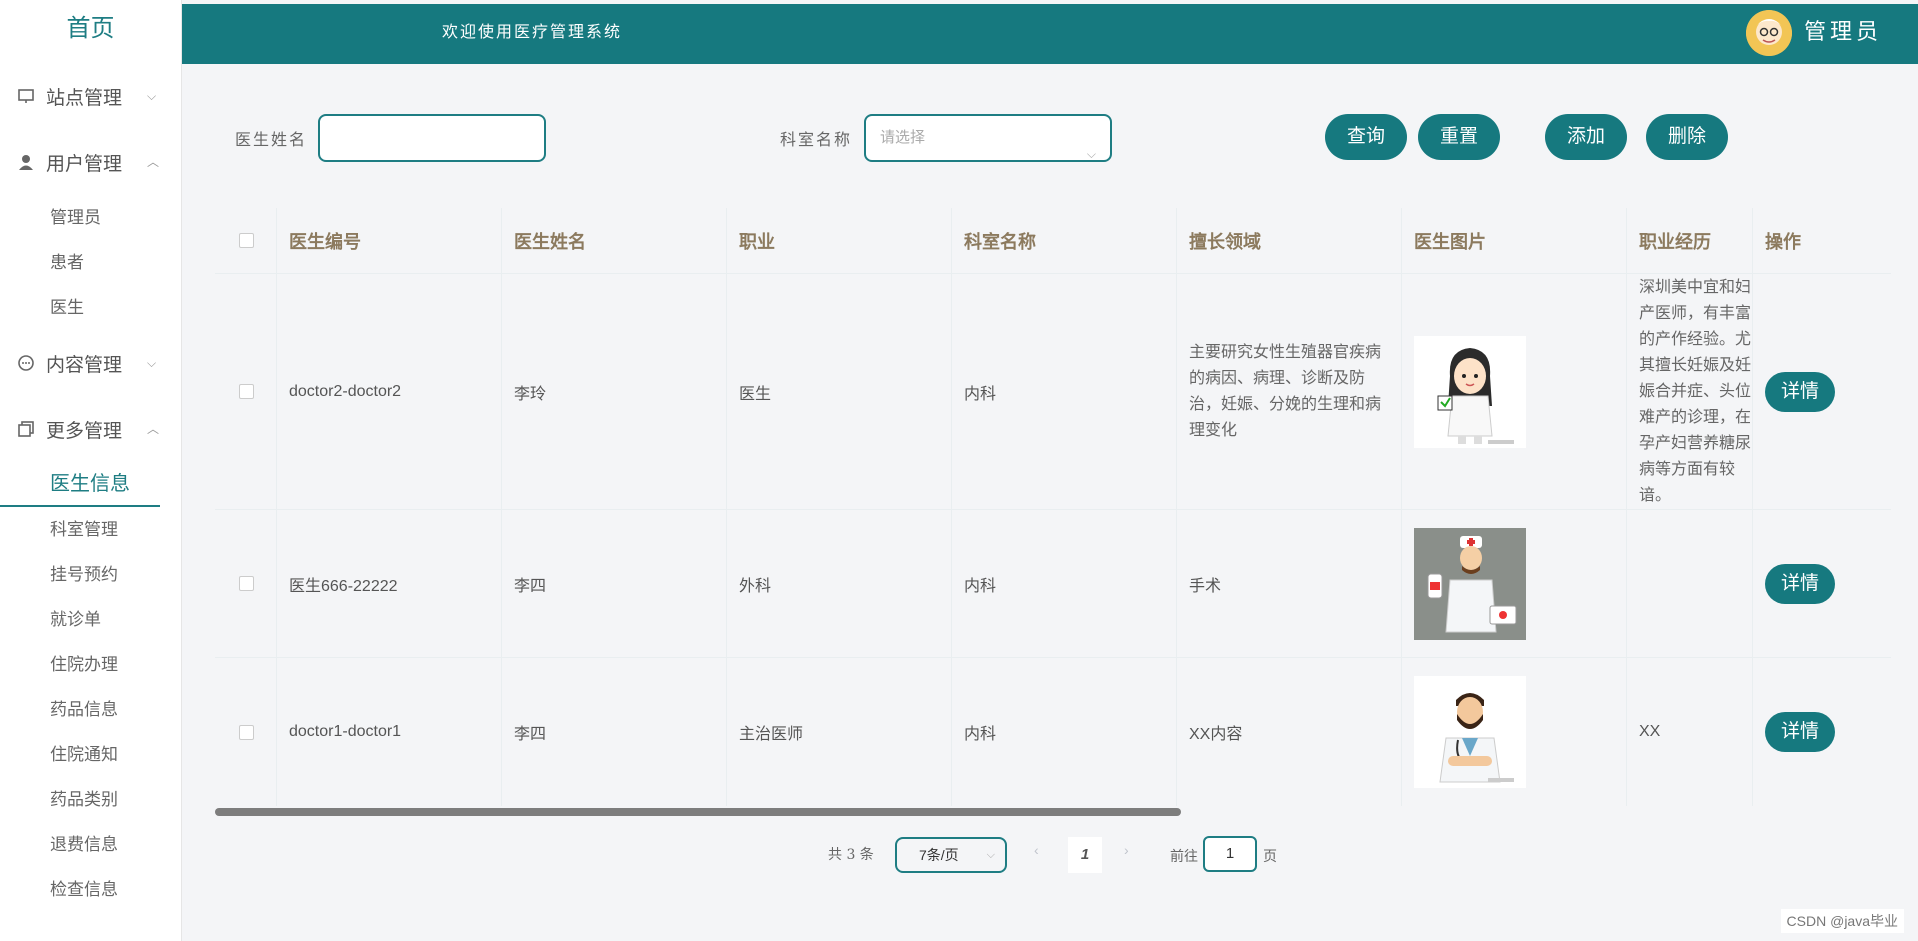  I want to click on sidebar-item-admission-notice: 住院通知, so click(90, 754).